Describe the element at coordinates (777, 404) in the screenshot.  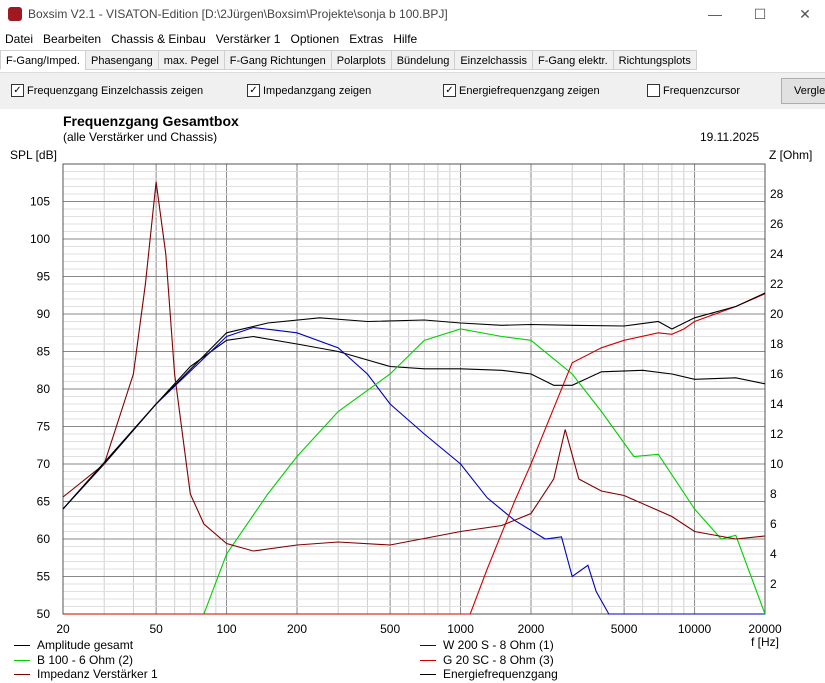
I see `y2-tick-label: 14` at that location.